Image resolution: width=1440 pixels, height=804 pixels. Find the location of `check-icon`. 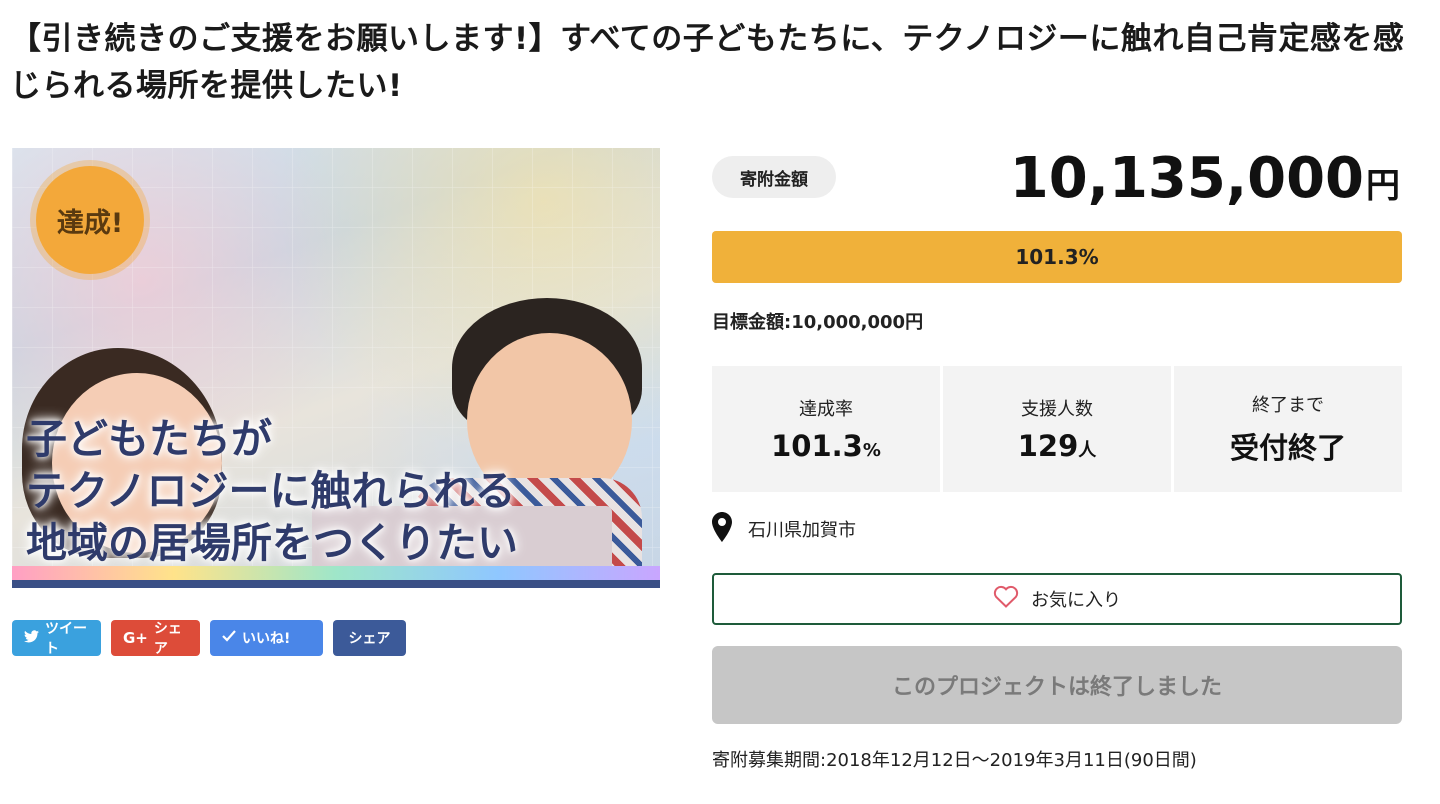

check-icon is located at coordinates (229, 638).